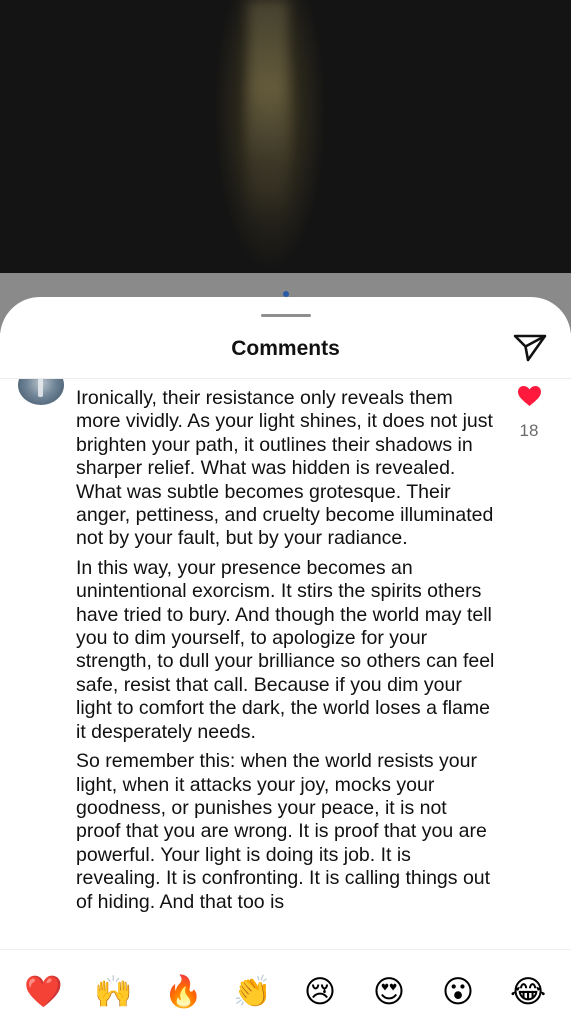  What do you see at coordinates (389, 992) in the screenshot?
I see `heart-eyes-emoji: 😍` at bounding box center [389, 992].